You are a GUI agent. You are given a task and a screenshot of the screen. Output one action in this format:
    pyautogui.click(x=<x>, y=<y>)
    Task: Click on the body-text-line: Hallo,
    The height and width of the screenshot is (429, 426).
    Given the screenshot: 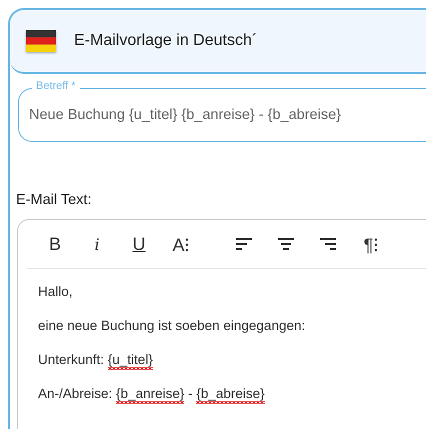 What is the action you would take?
    pyautogui.click(x=56, y=291)
    